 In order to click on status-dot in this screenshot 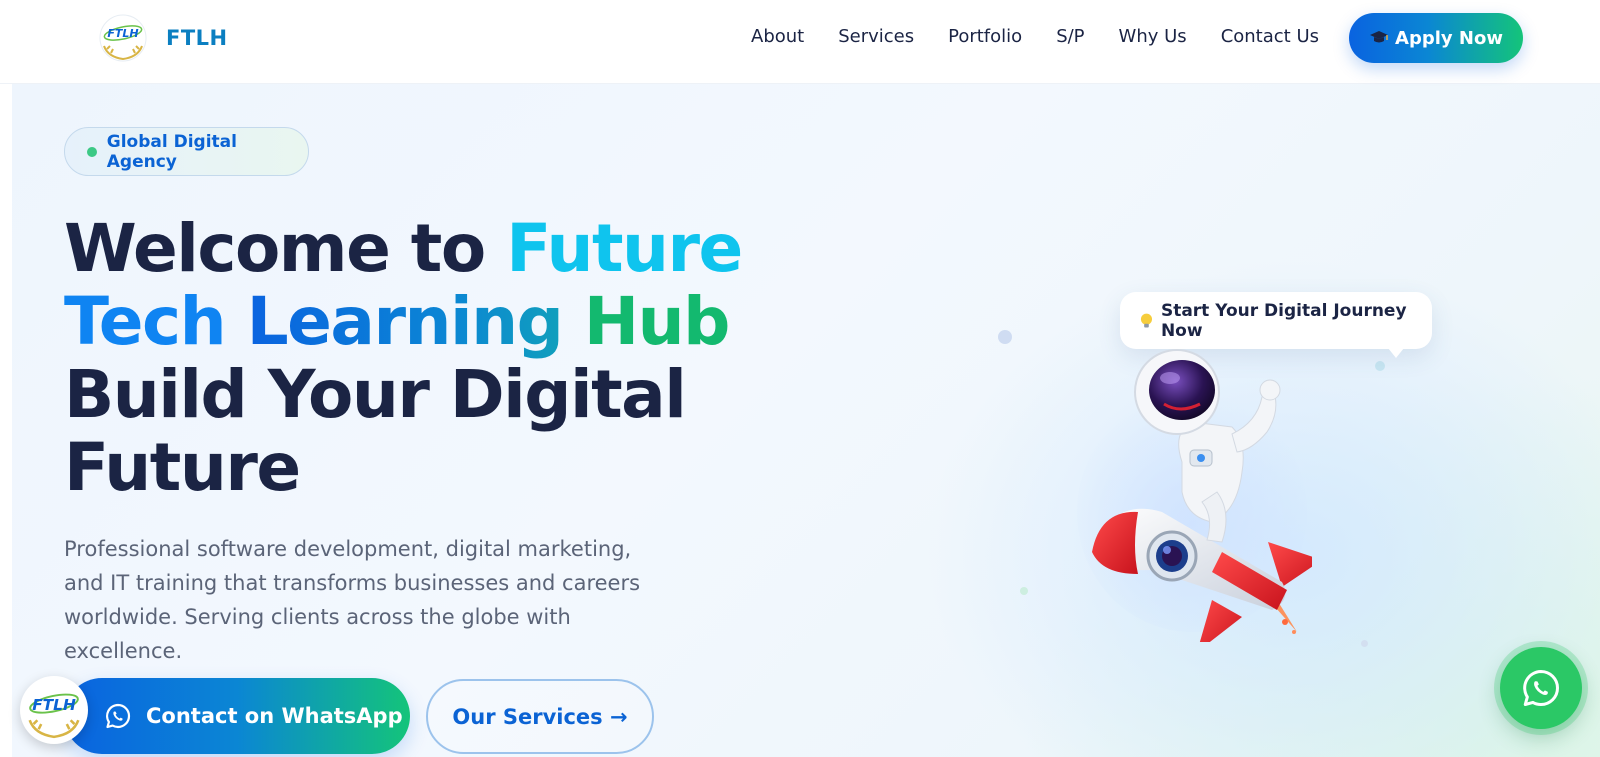, I will do `click(92, 151)`.